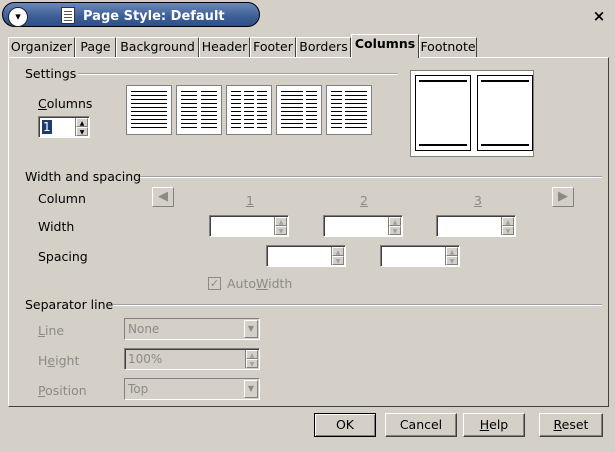 Image resolution: width=615 pixels, height=452 pixels. I want to click on tab-columns: Columns, so click(385, 46).